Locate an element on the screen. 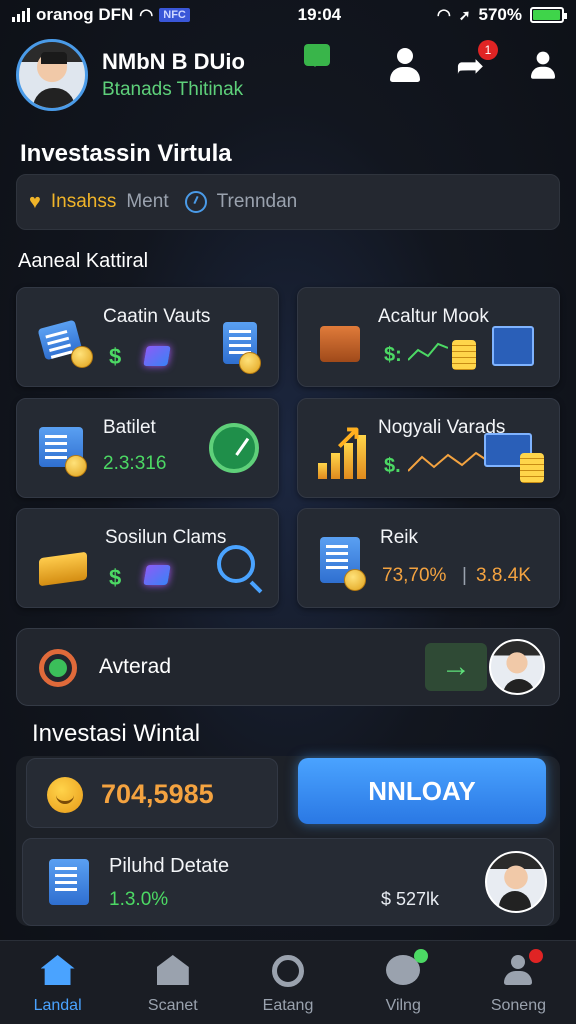  tab-landal: Landal is located at coordinates (57, 982).